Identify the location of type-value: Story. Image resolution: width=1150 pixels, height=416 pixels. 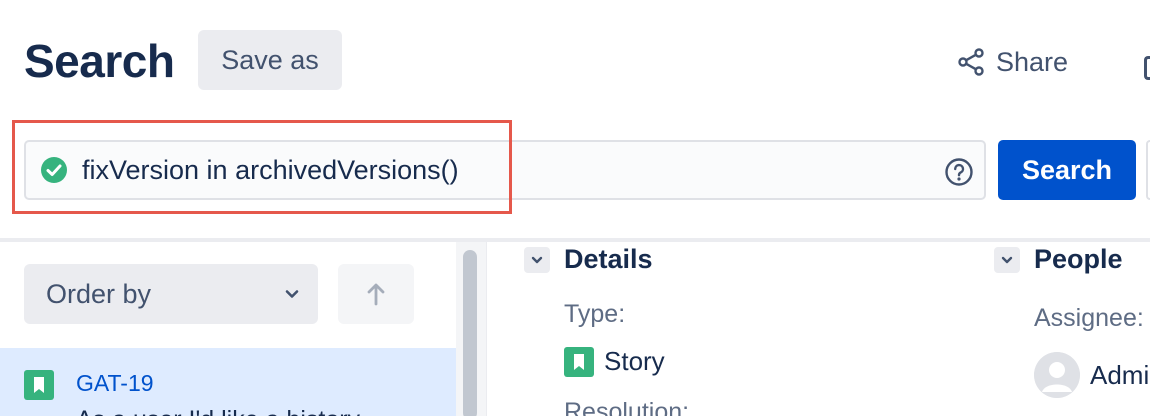
(614, 361).